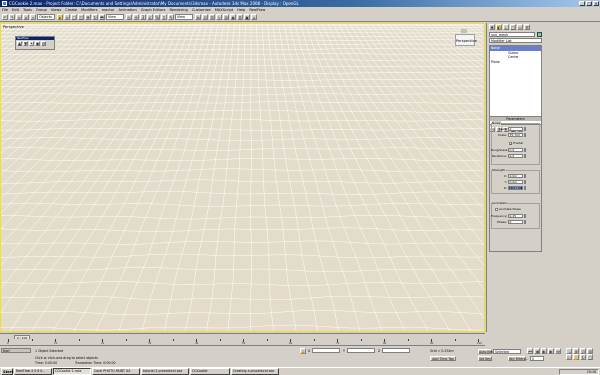  I want to click on maximize-viewport-icon: ▢, so click(590, 357).